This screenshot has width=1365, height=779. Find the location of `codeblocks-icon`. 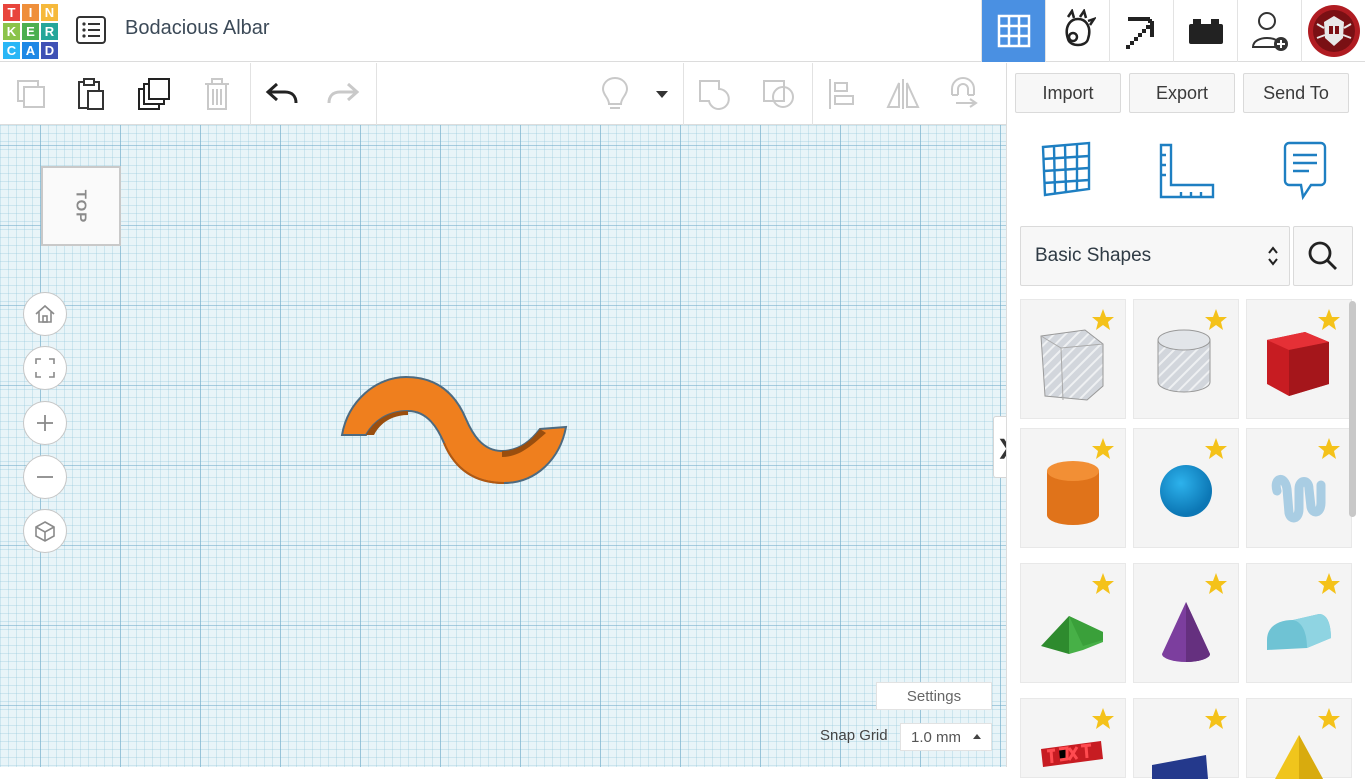

codeblocks-icon is located at coordinates (1077, 31).